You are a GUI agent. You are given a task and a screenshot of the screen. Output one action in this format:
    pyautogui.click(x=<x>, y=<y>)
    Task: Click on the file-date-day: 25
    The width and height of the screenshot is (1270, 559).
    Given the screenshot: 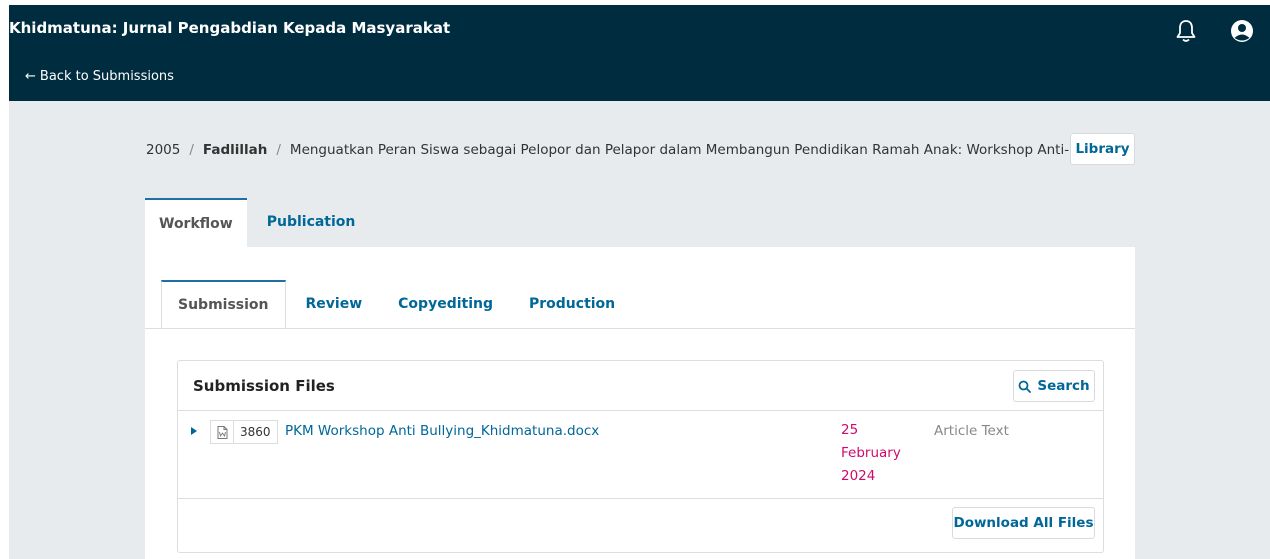 What is the action you would take?
    pyautogui.click(x=850, y=430)
    